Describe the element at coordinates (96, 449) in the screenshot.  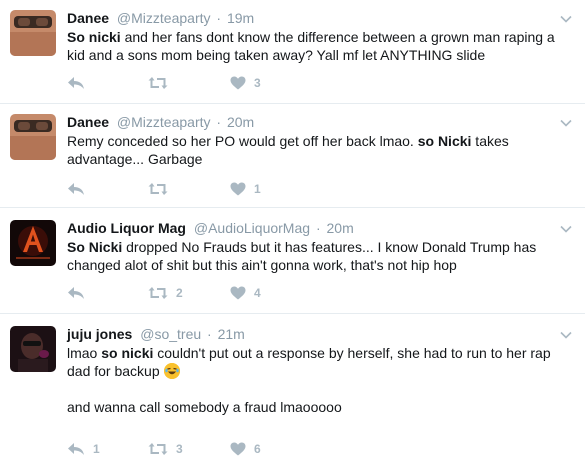
I see `reply-count: 1` at that location.